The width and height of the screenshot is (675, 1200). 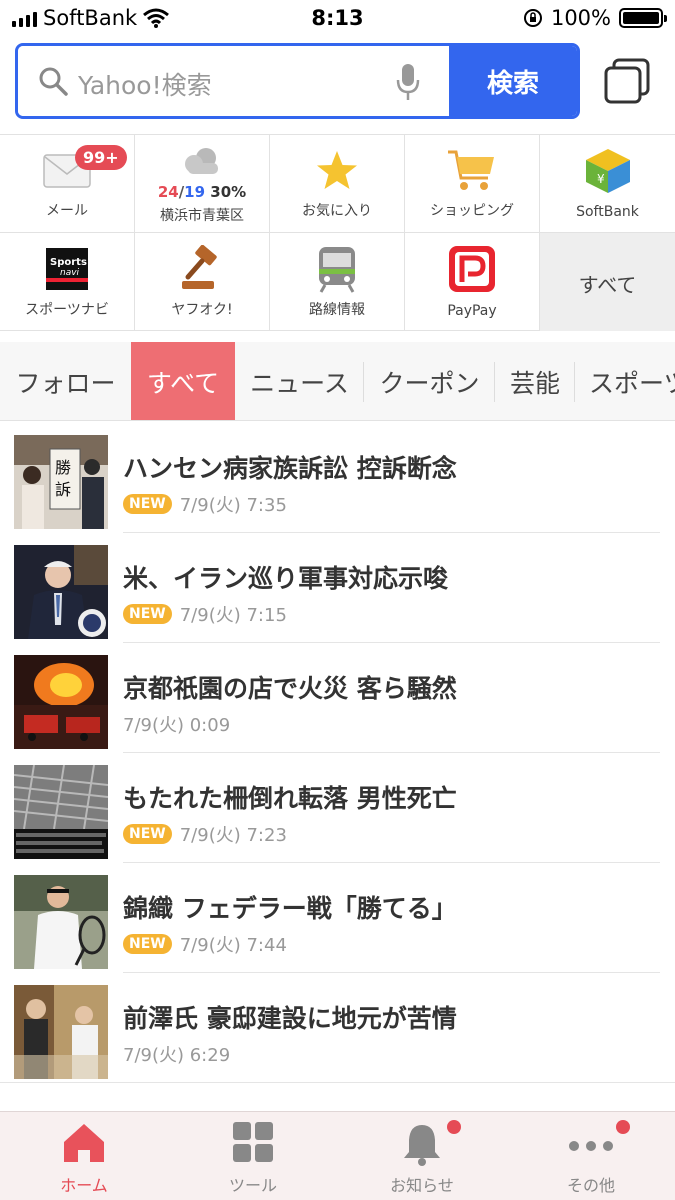 I want to click on tab-all-label: すべて, so click(x=183, y=383).